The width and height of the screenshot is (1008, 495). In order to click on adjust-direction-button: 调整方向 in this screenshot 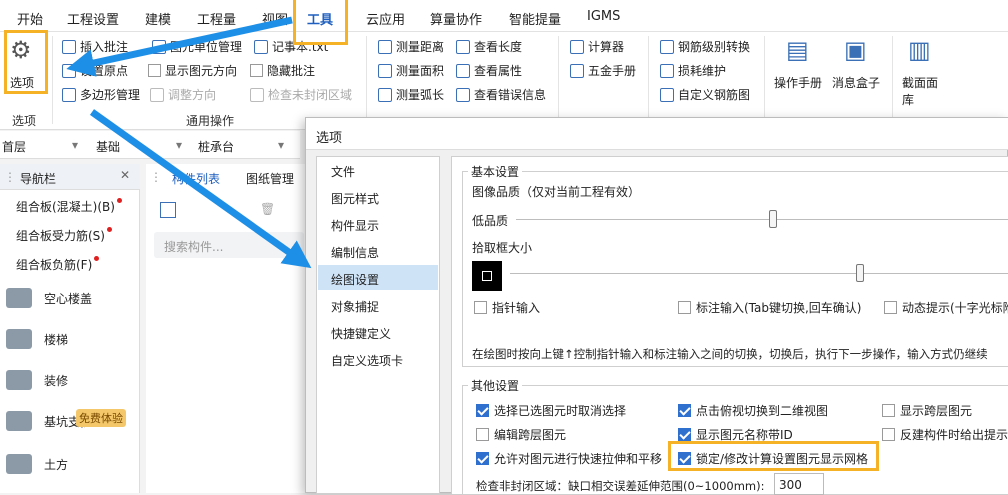, I will do `click(183, 94)`.